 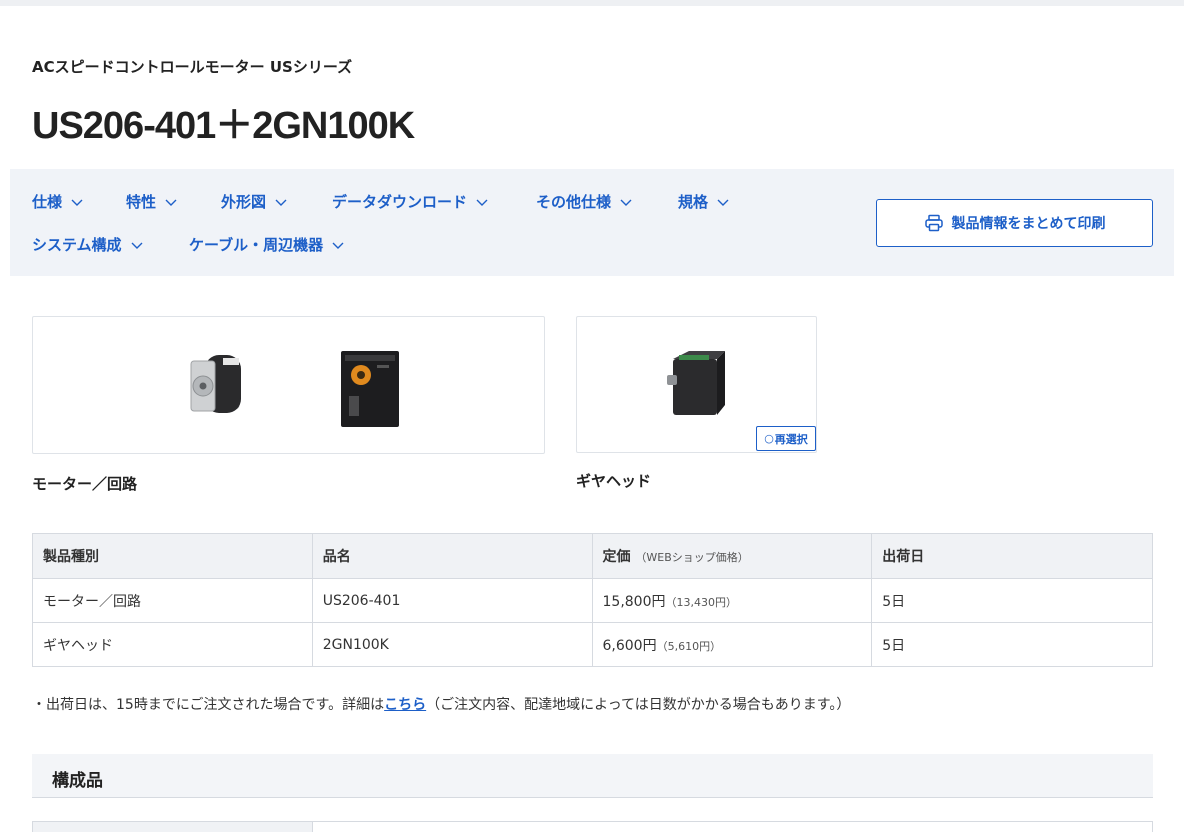 I want to click on section-title: 構成品, so click(x=77, y=781).